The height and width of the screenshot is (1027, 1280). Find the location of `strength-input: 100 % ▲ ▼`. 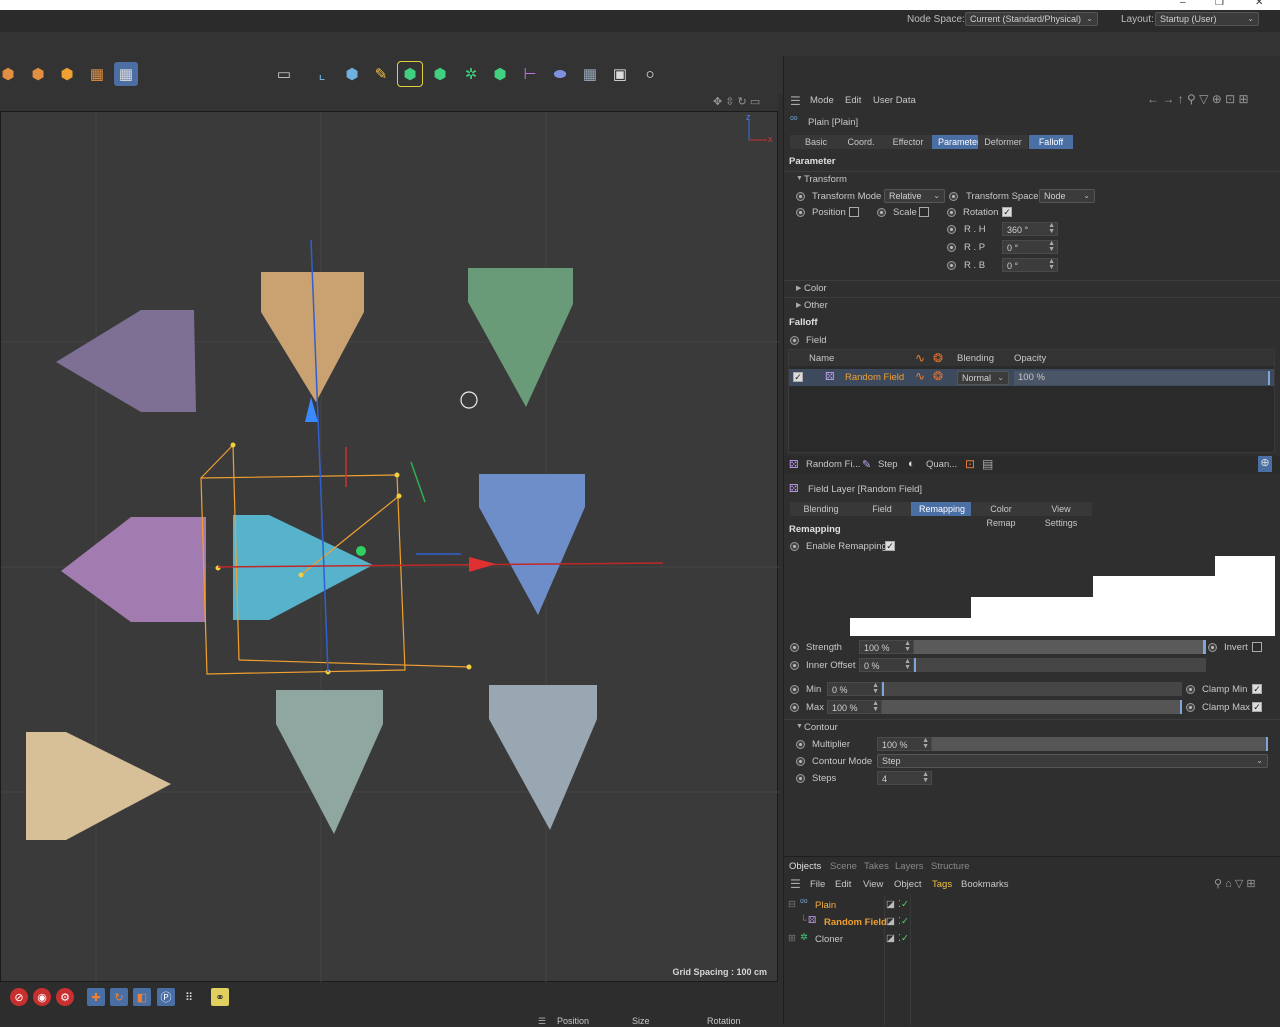

strength-input: 100 % ▲ ▼ is located at coordinates (886, 647).